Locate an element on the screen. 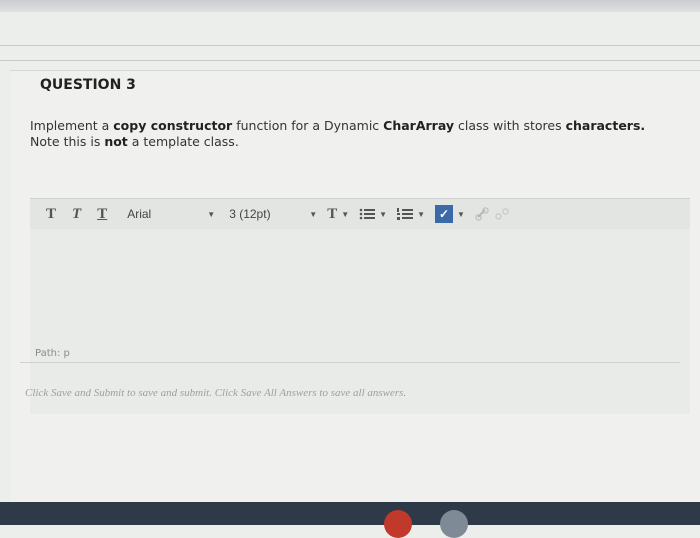  text-color-icon: T is located at coordinates (332, 213).